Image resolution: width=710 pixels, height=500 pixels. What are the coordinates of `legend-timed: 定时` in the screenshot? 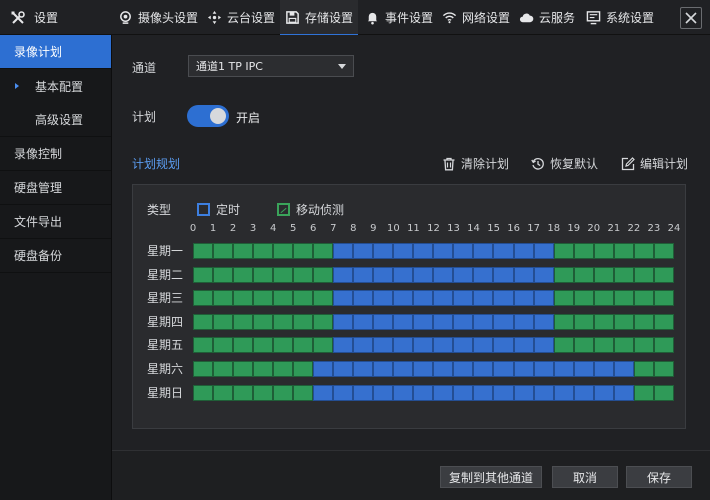 It's located at (218, 209).